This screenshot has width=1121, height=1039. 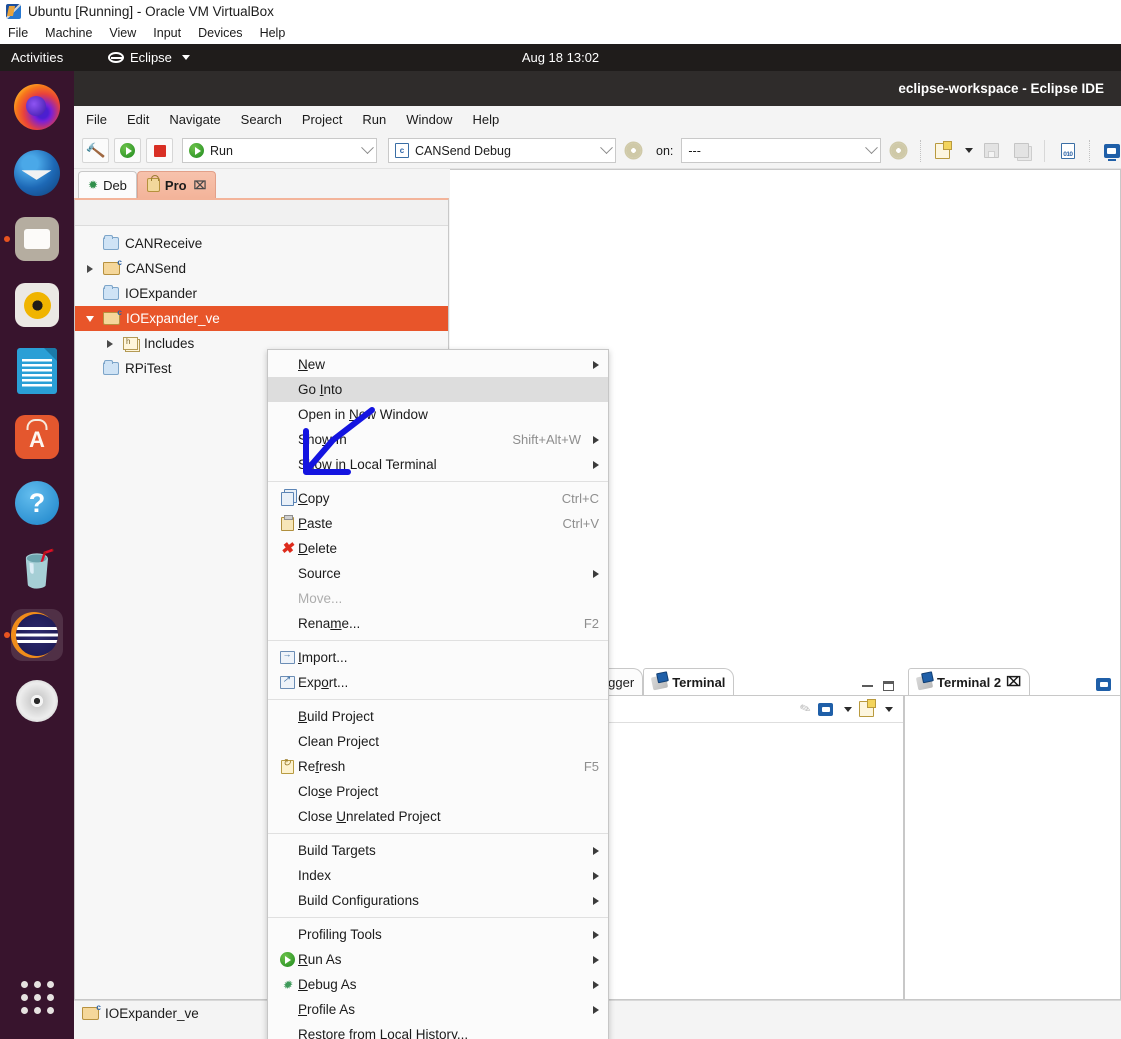 I want to click on tab-terminal-2: Terminal 2 ⌧, so click(x=969, y=681).